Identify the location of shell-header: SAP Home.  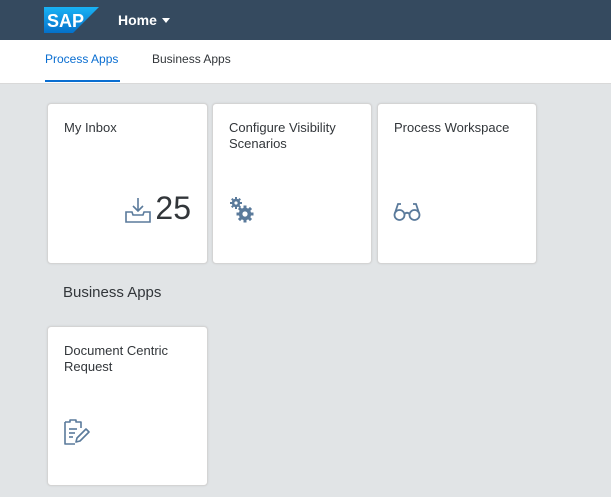
(305, 20).